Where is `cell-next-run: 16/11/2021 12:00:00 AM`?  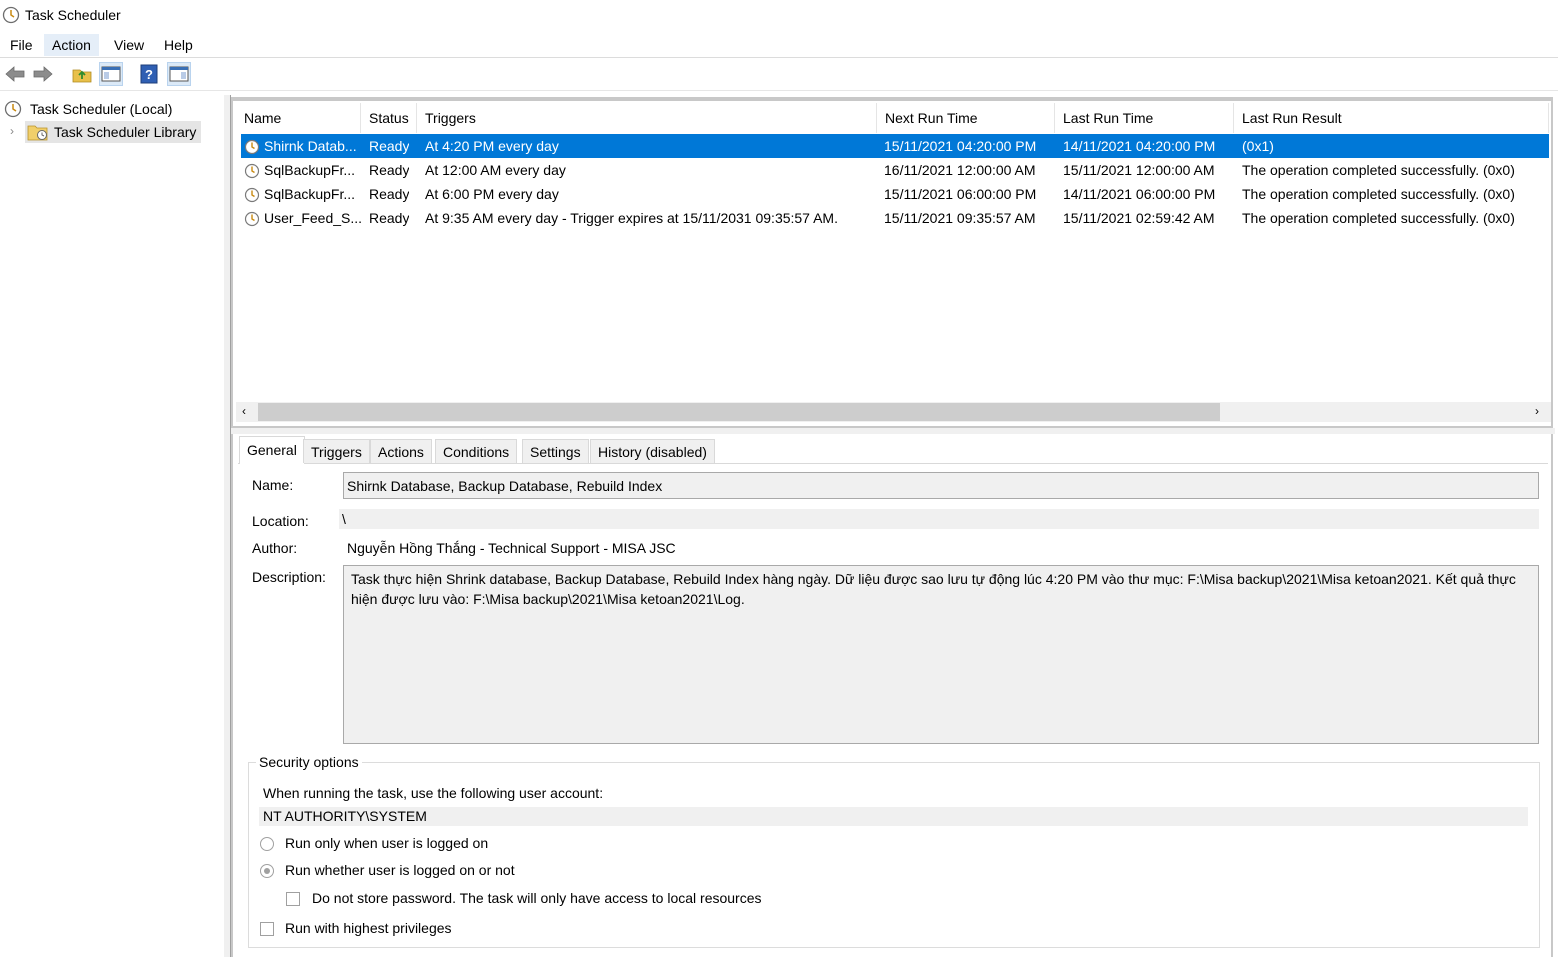 cell-next-run: 16/11/2021 12:00:00 AM is located at coordinates (960, 170).